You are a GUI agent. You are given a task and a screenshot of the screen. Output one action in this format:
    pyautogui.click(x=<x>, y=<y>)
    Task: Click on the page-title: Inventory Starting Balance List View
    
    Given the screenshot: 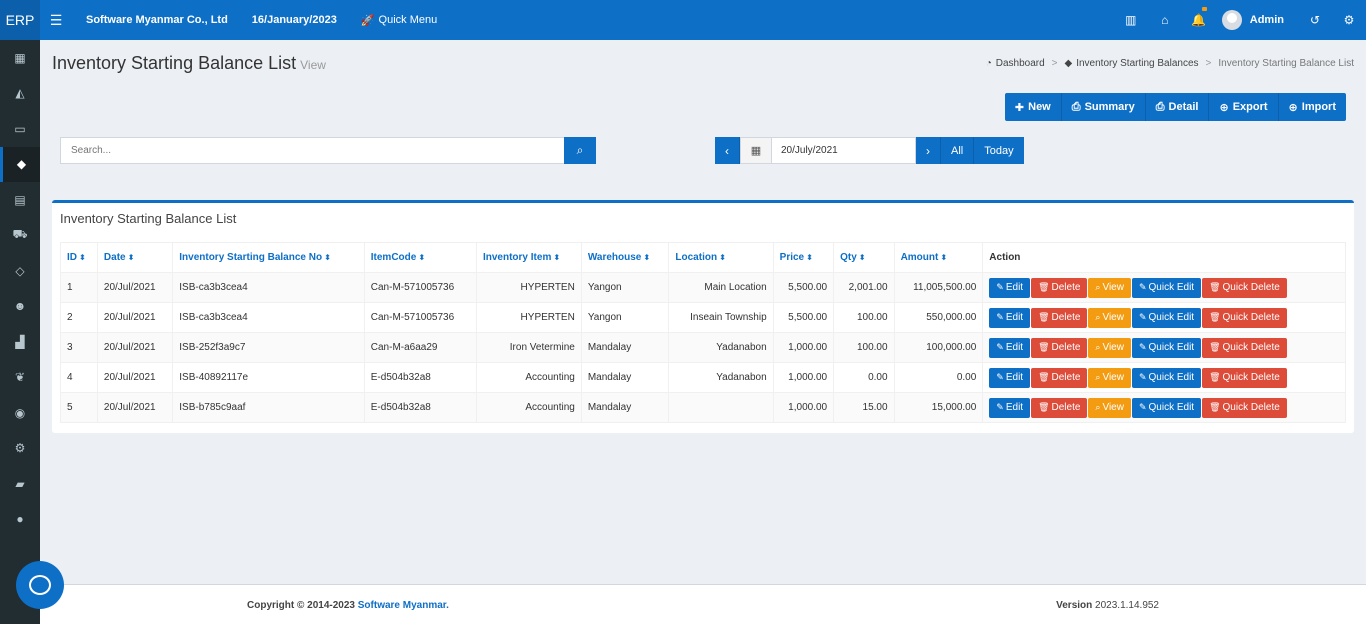 What is the action you would take?
    pyautogui.click(x=189, y=63)
    